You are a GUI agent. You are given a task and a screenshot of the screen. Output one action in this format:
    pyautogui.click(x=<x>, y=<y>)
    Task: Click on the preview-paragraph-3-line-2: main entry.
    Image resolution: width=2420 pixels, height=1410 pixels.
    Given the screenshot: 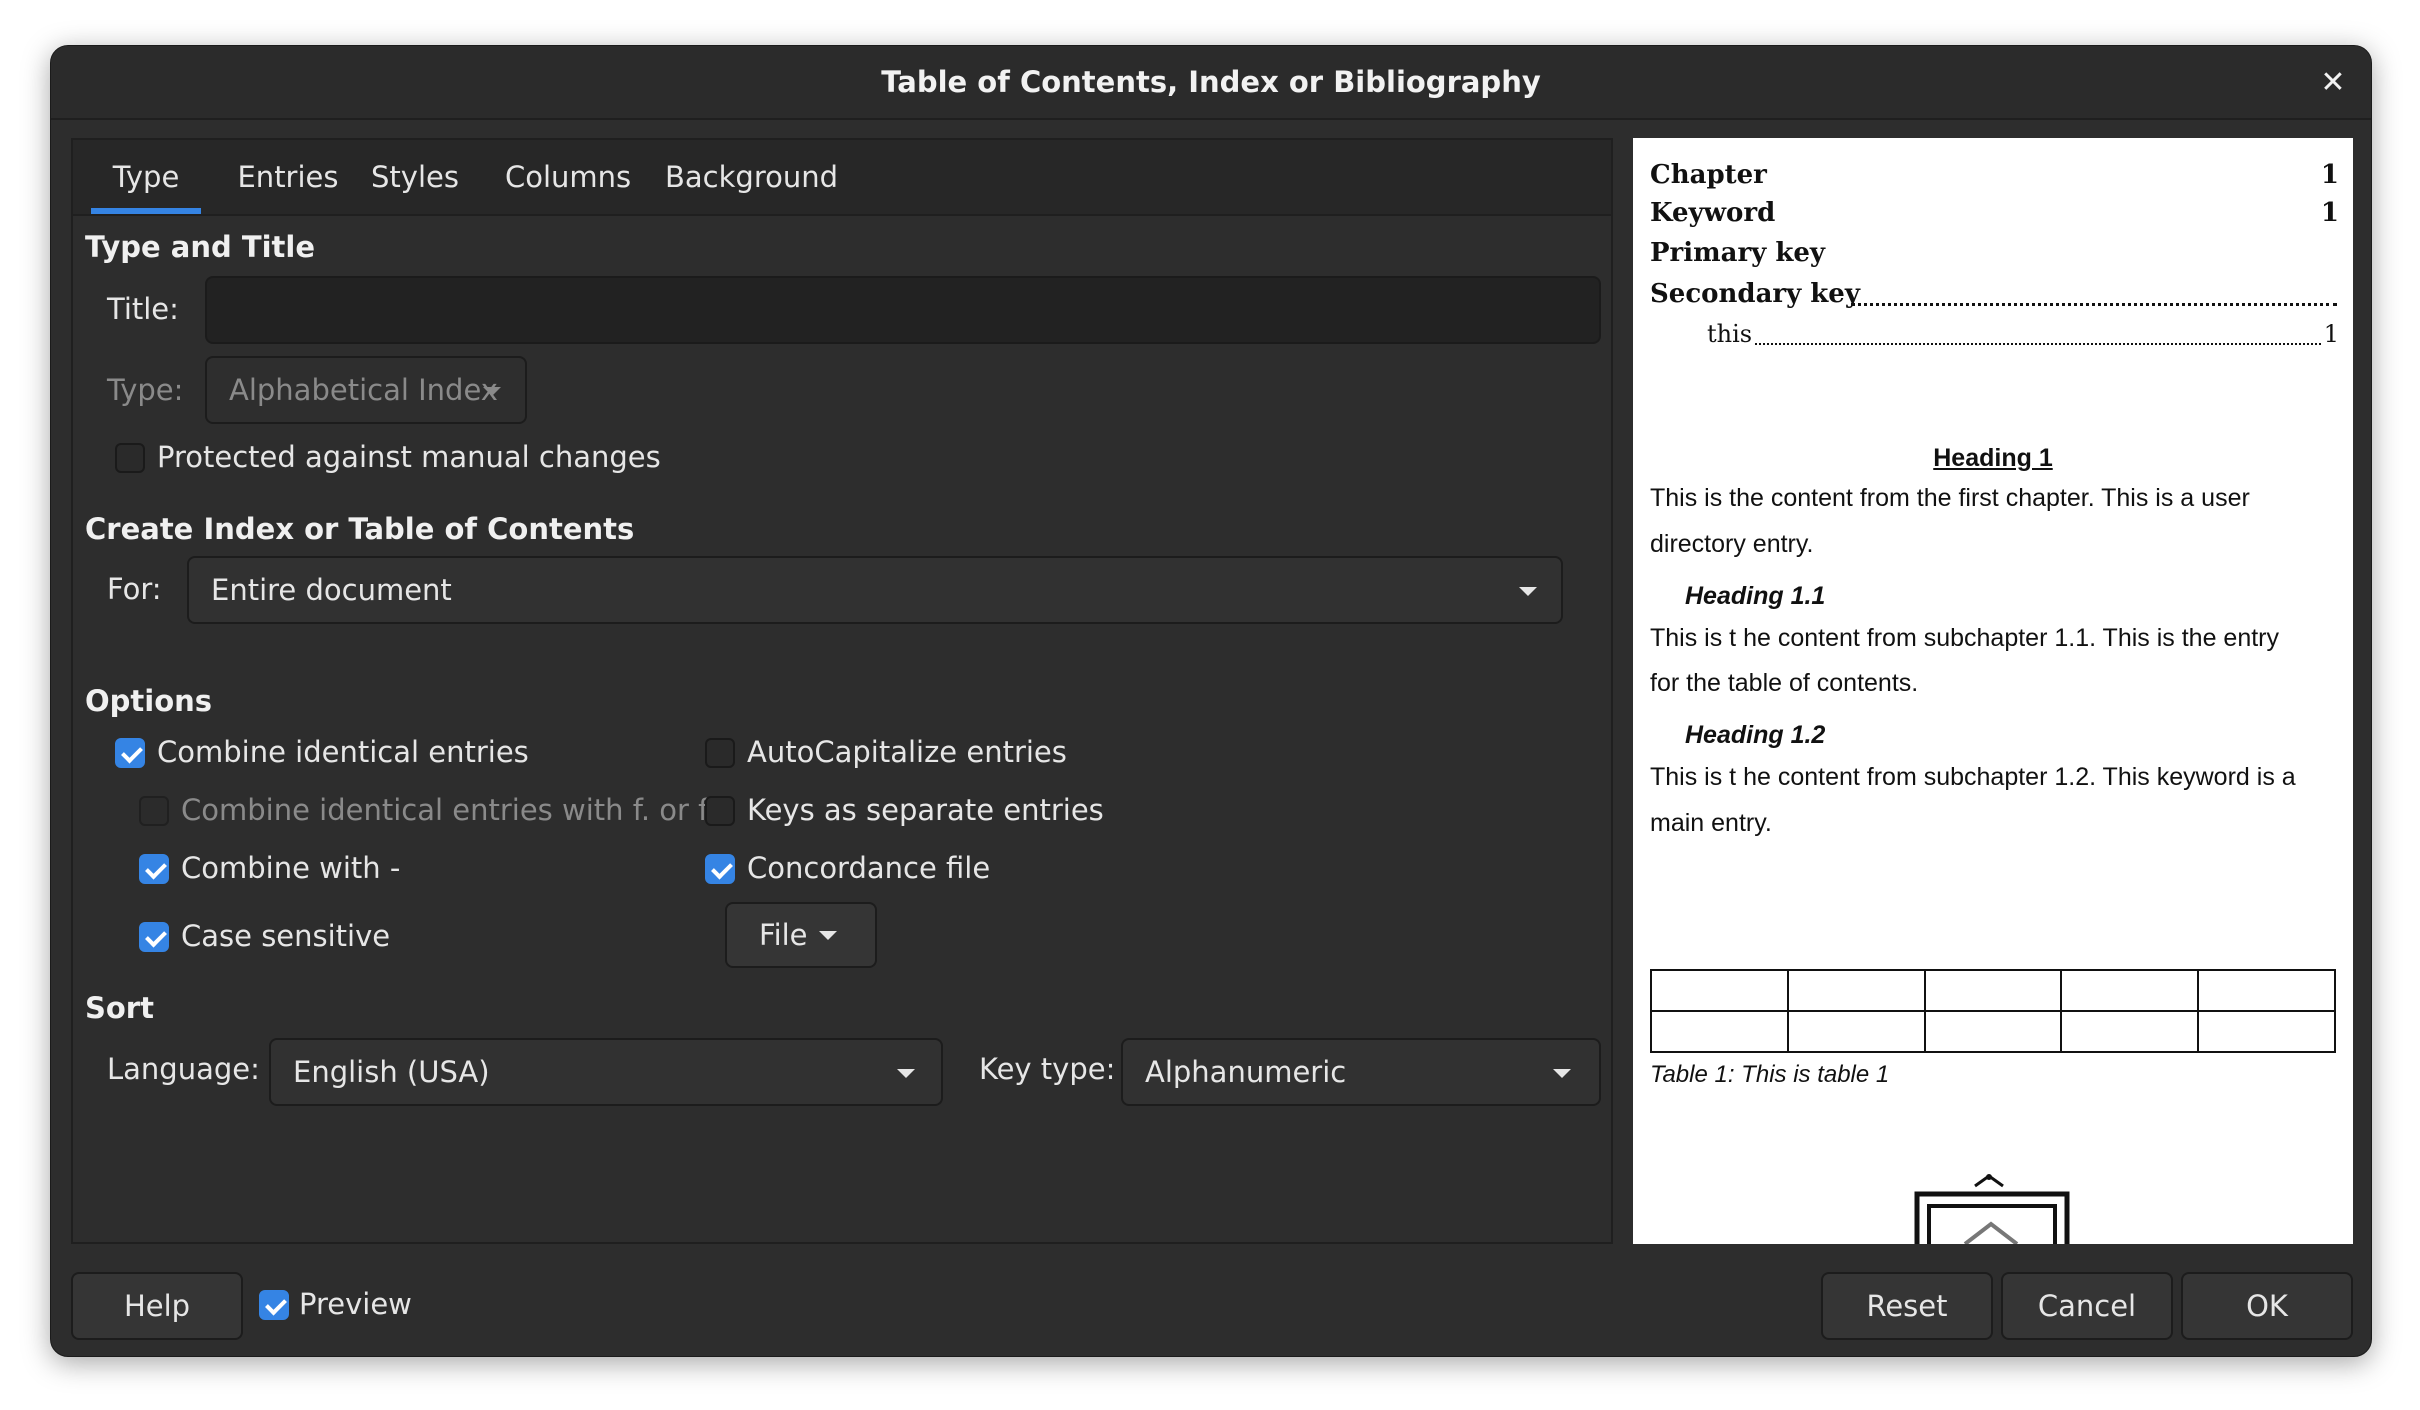 What is the action you would take?
    pyautogui.click(x=1711, y=823)
    